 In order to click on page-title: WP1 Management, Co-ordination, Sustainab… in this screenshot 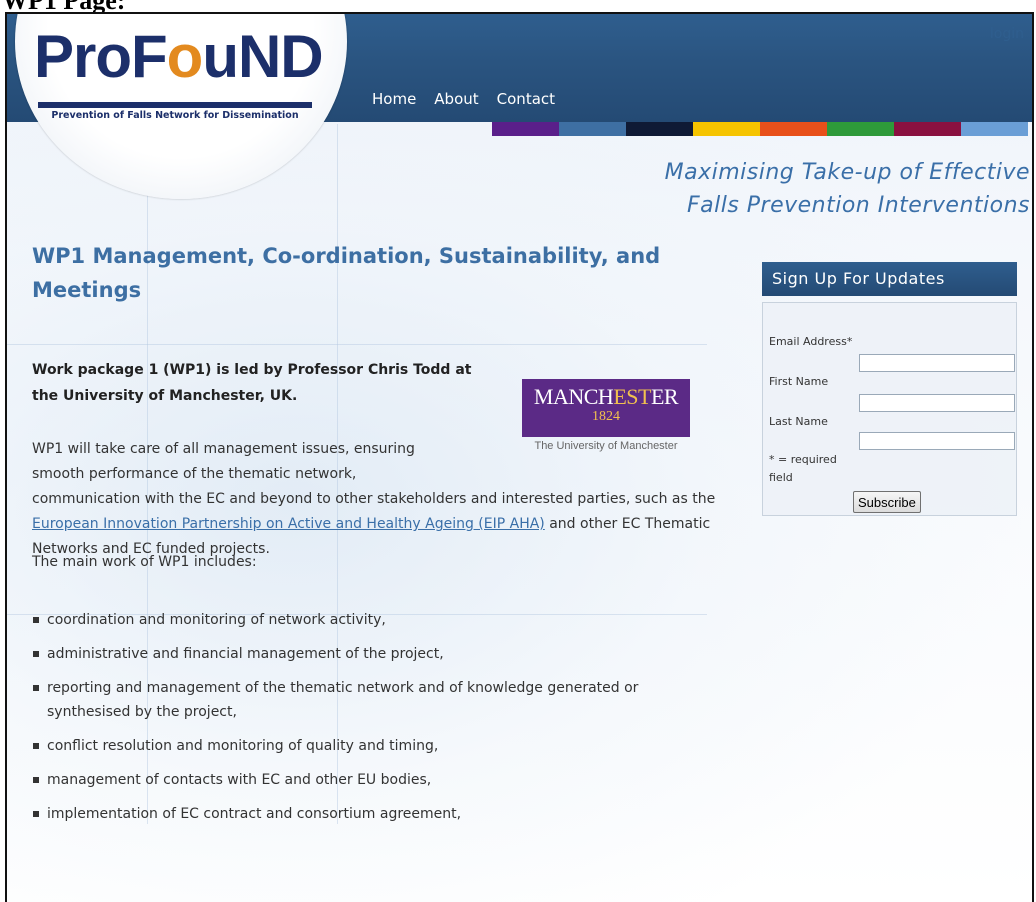, I will do `click(346, 273)`.